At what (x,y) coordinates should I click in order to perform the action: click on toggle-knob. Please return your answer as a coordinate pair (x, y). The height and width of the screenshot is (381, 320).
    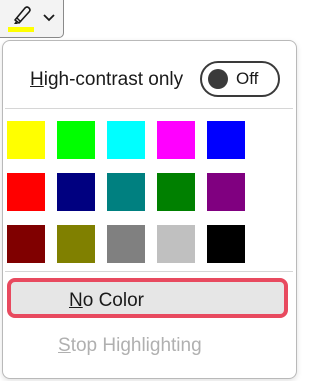
    Looking at the image, I should click on (218, 79).